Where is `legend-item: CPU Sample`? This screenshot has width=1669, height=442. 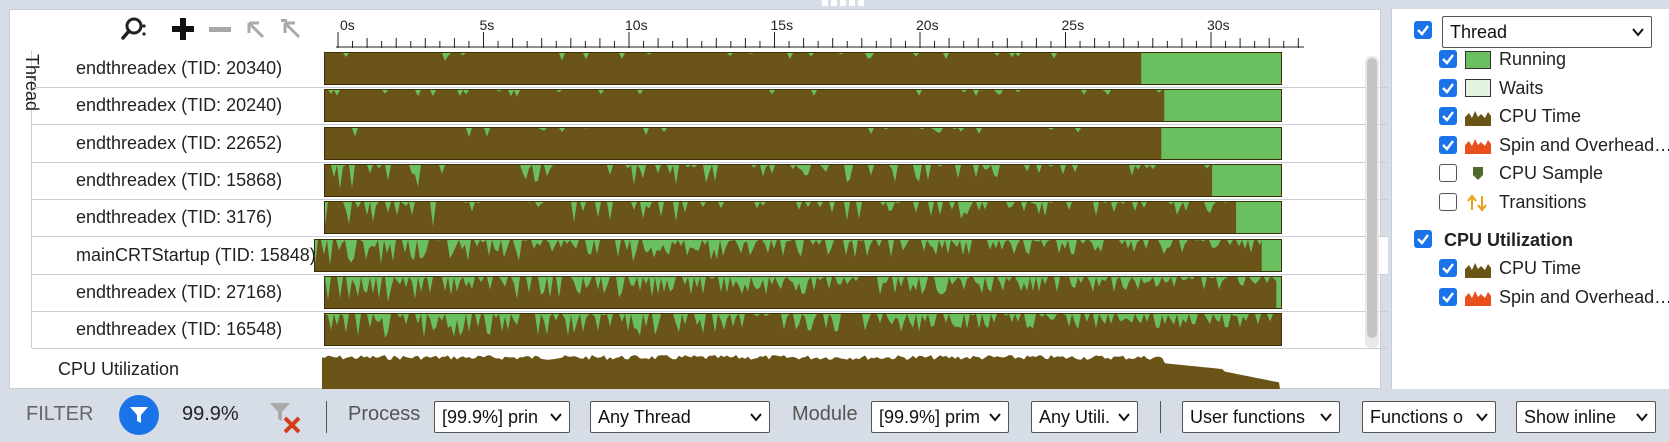 legend-item: CPU Sample is located at coordinates (1534, 173).